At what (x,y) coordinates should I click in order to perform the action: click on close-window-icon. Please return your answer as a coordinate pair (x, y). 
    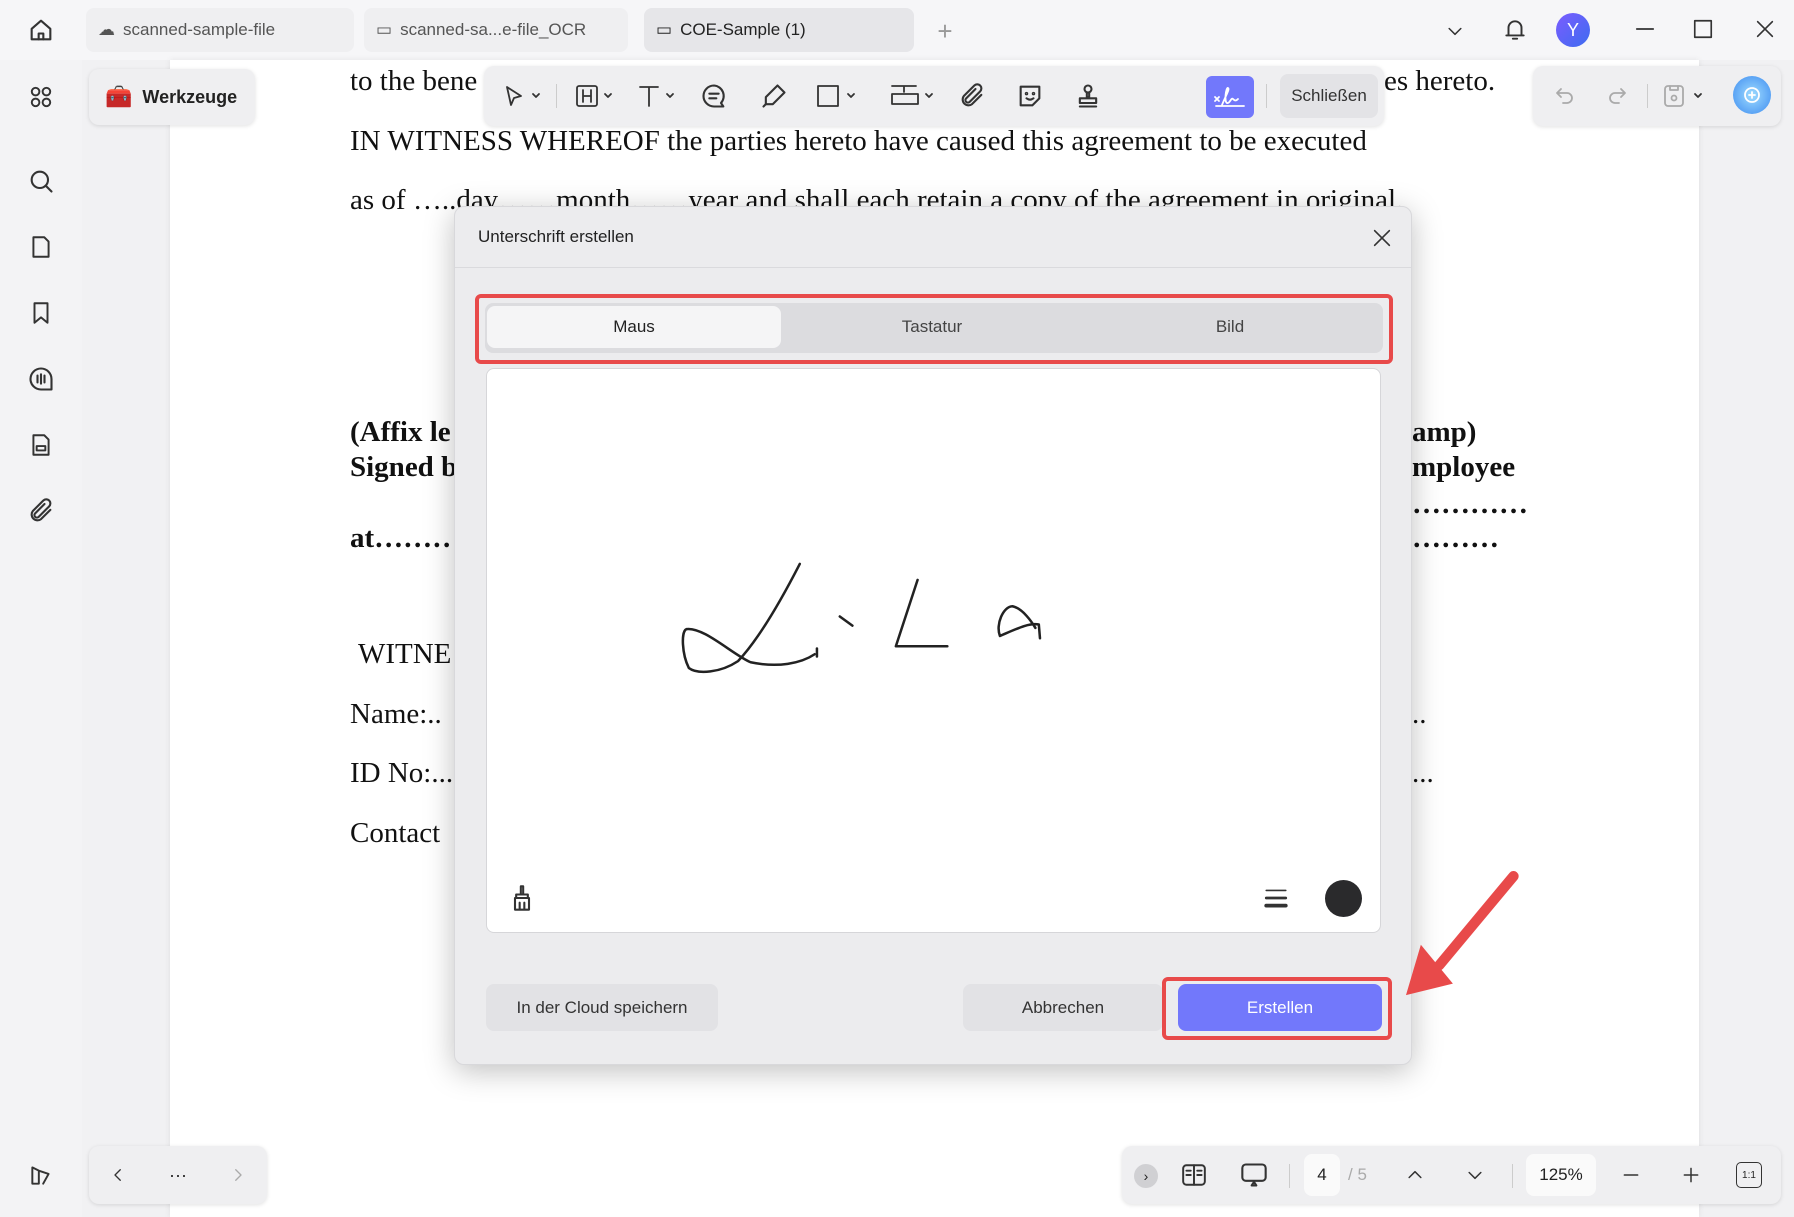
    Looking at the image, I should click on (1765, 29).